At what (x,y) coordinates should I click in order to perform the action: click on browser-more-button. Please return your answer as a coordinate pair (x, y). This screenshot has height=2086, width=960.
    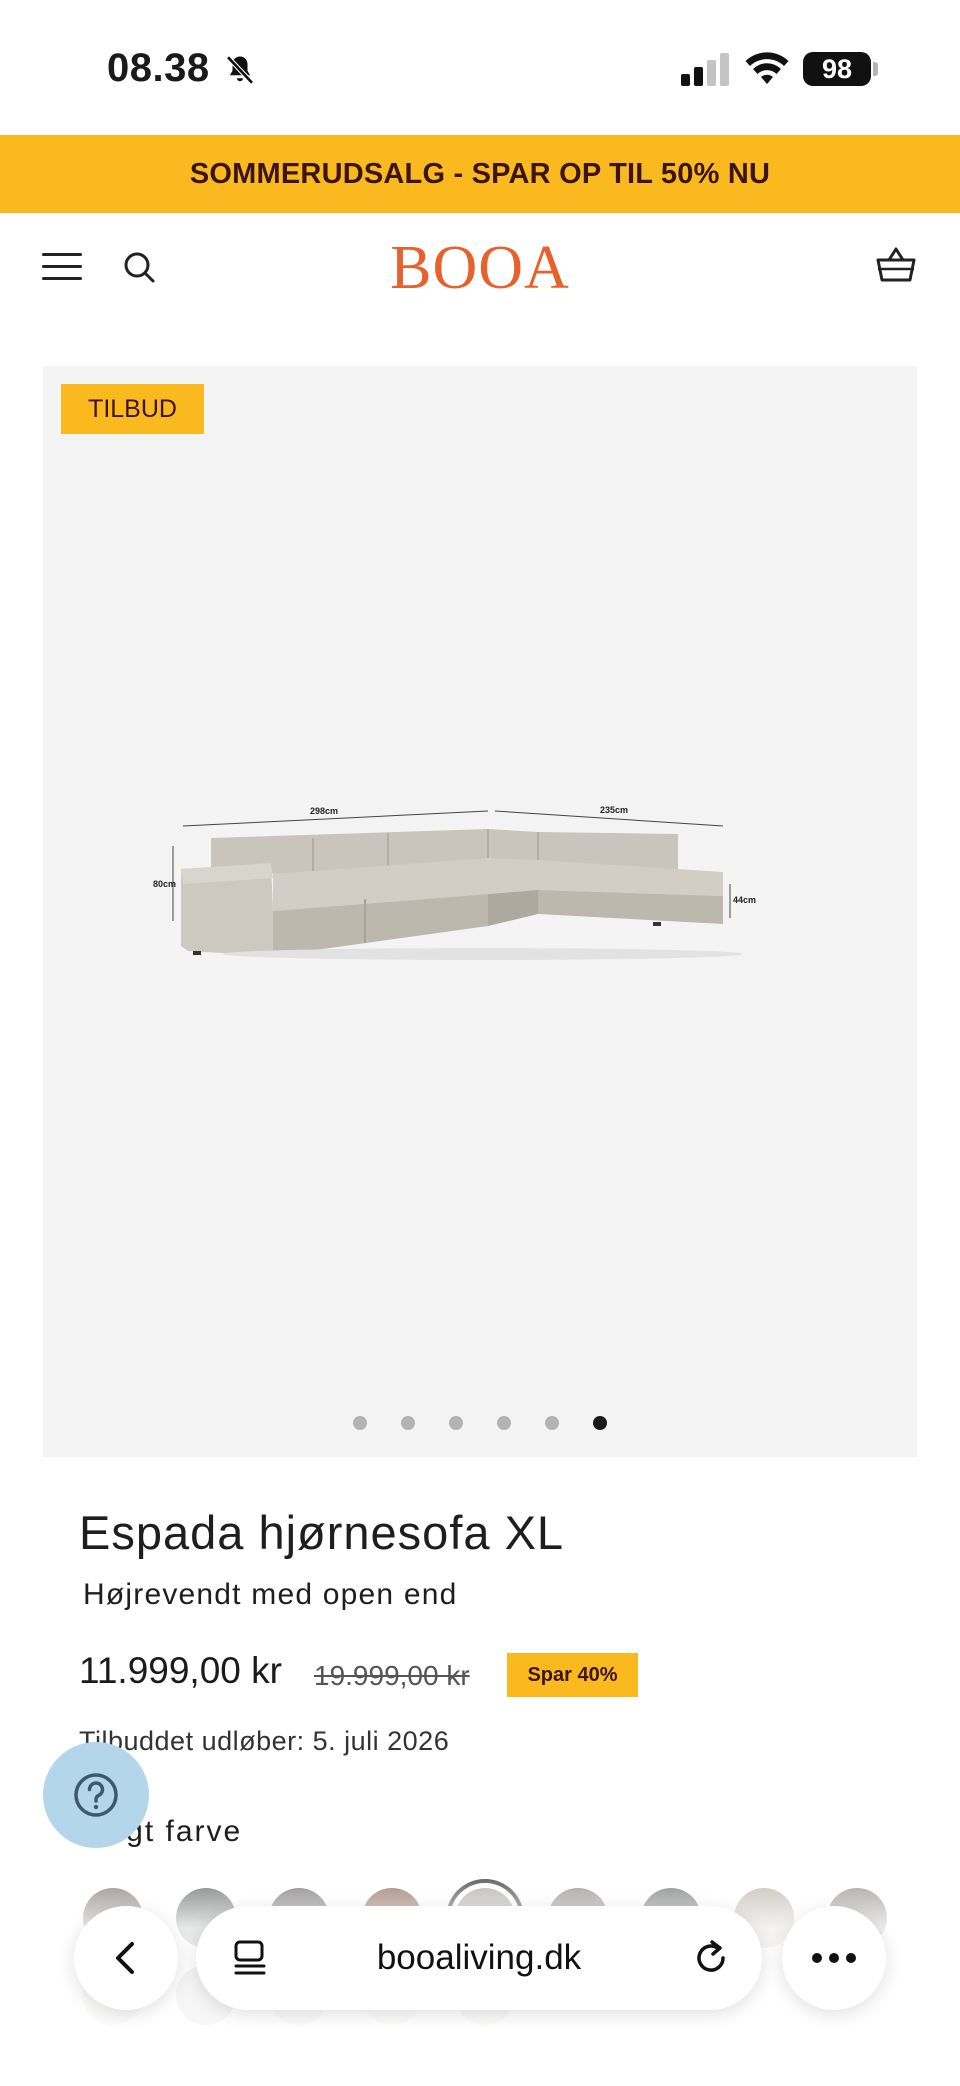
    Looking at the image, I should click on (834, 1958).